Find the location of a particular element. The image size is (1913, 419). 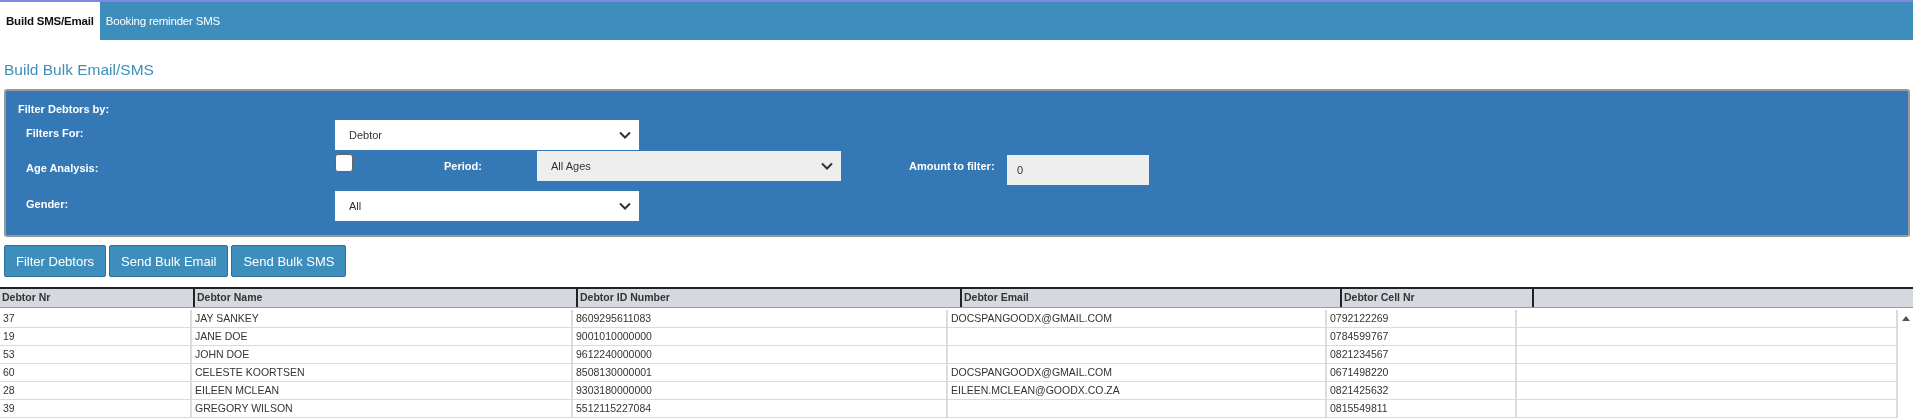

table-cell: 28 is located at coordinates (9, 390).